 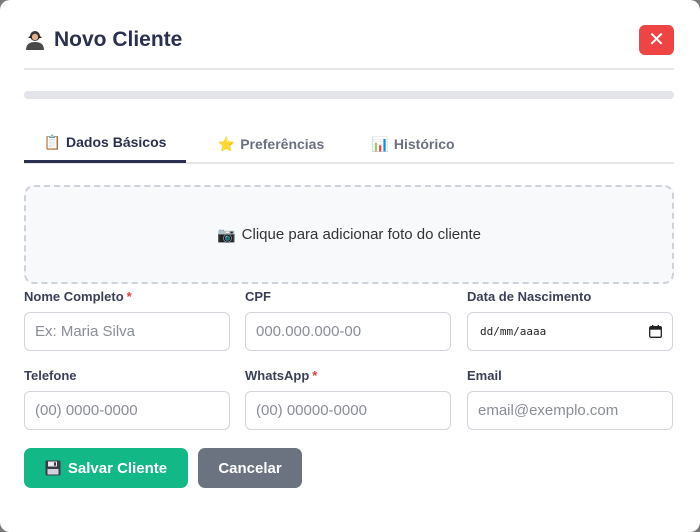 What do you see at coordinates (380, 143) in the screenshot?
I see `bar-chart-icon: 📊` at bounding box center [380, 143].